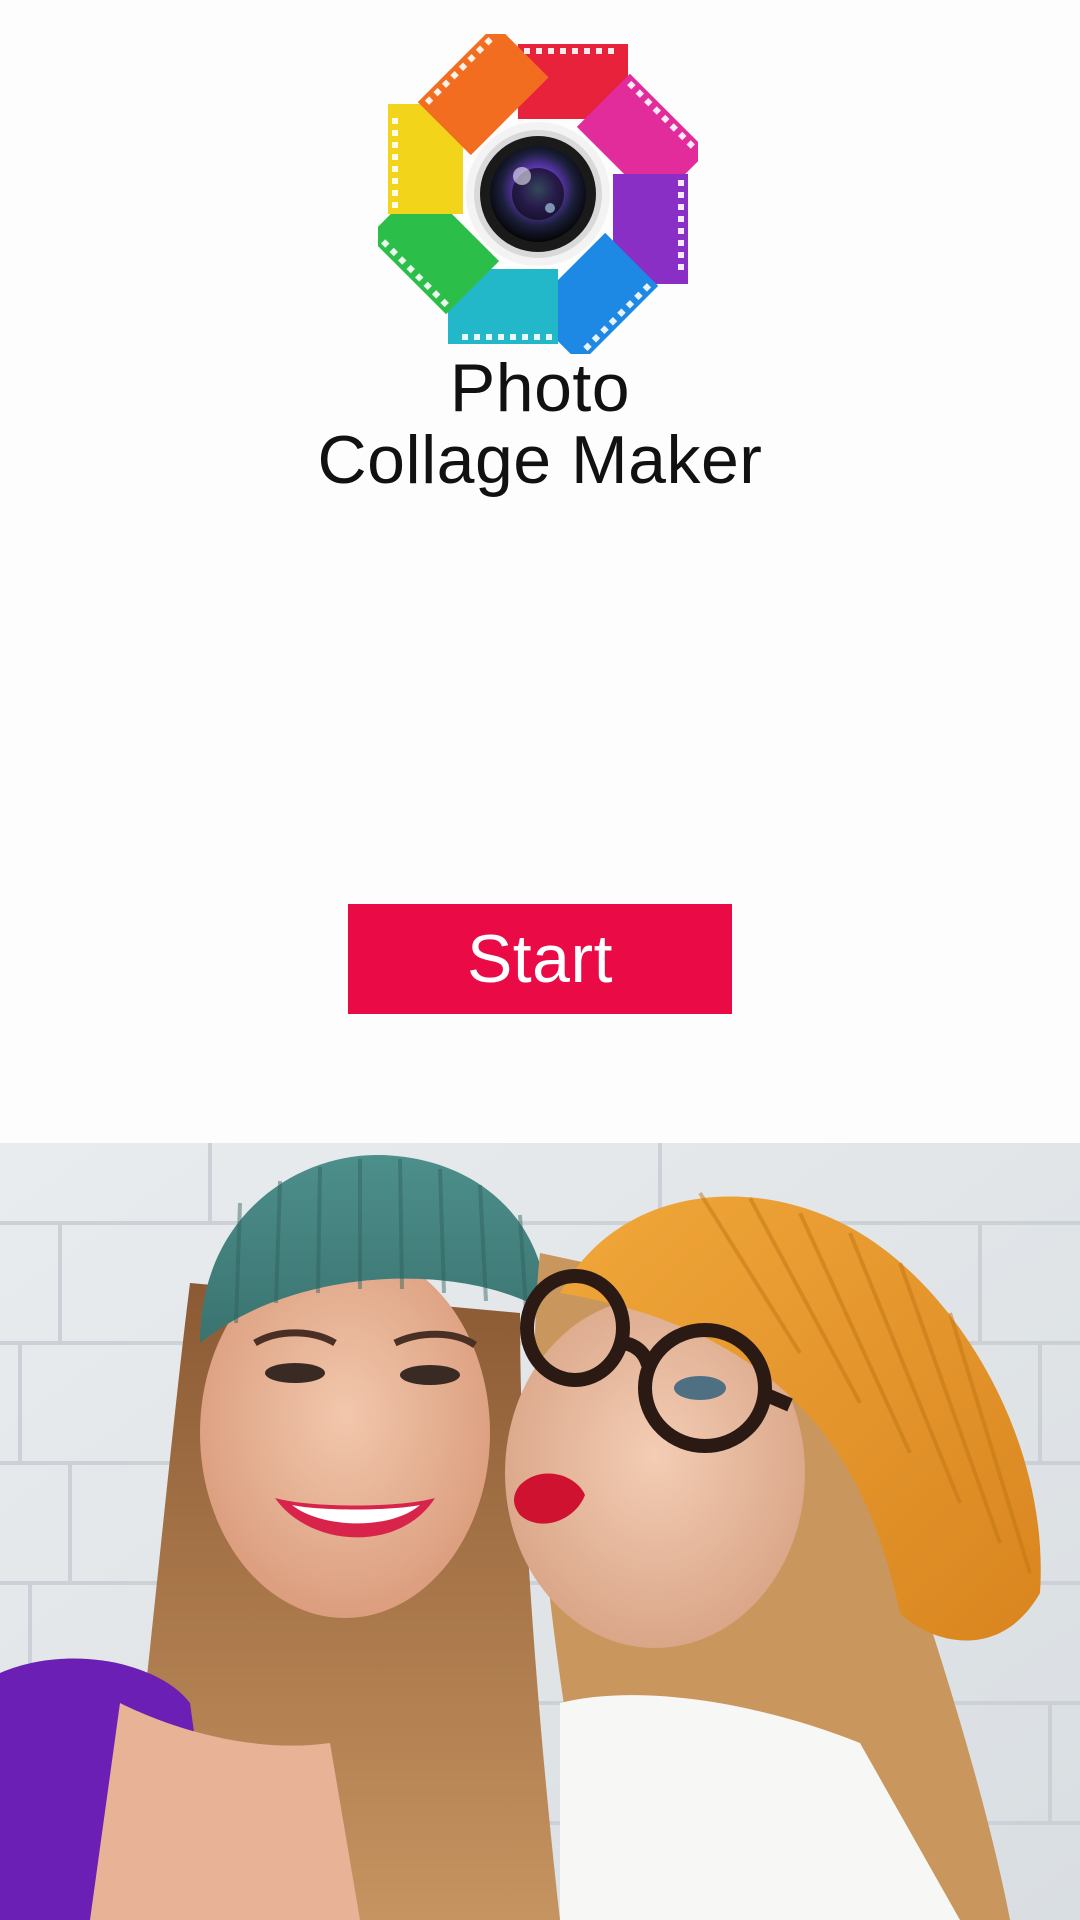 This screenshot has width=1080, height=1920. What do you see at coordinates (540, 460) in the screenshot?
I see `app-title-line2: Collage Maker` at bounding box center [540, 460].